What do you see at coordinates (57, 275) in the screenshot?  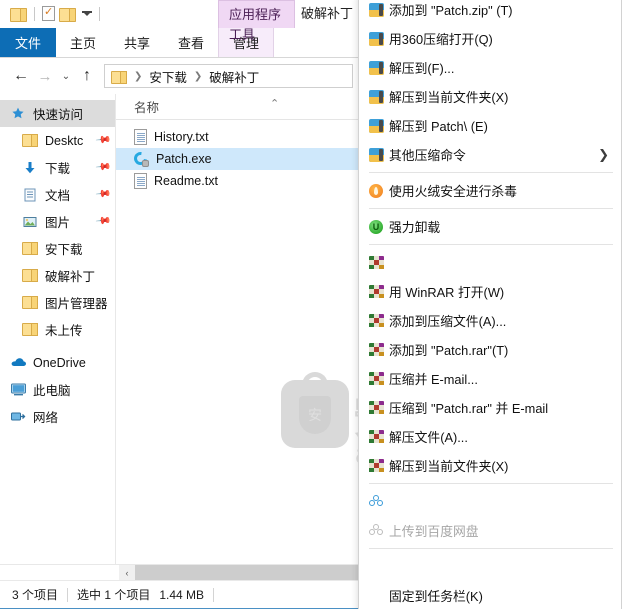 I see `sidebar-item-crack-patch: 破解补丁` at bounding box center [57, 275].